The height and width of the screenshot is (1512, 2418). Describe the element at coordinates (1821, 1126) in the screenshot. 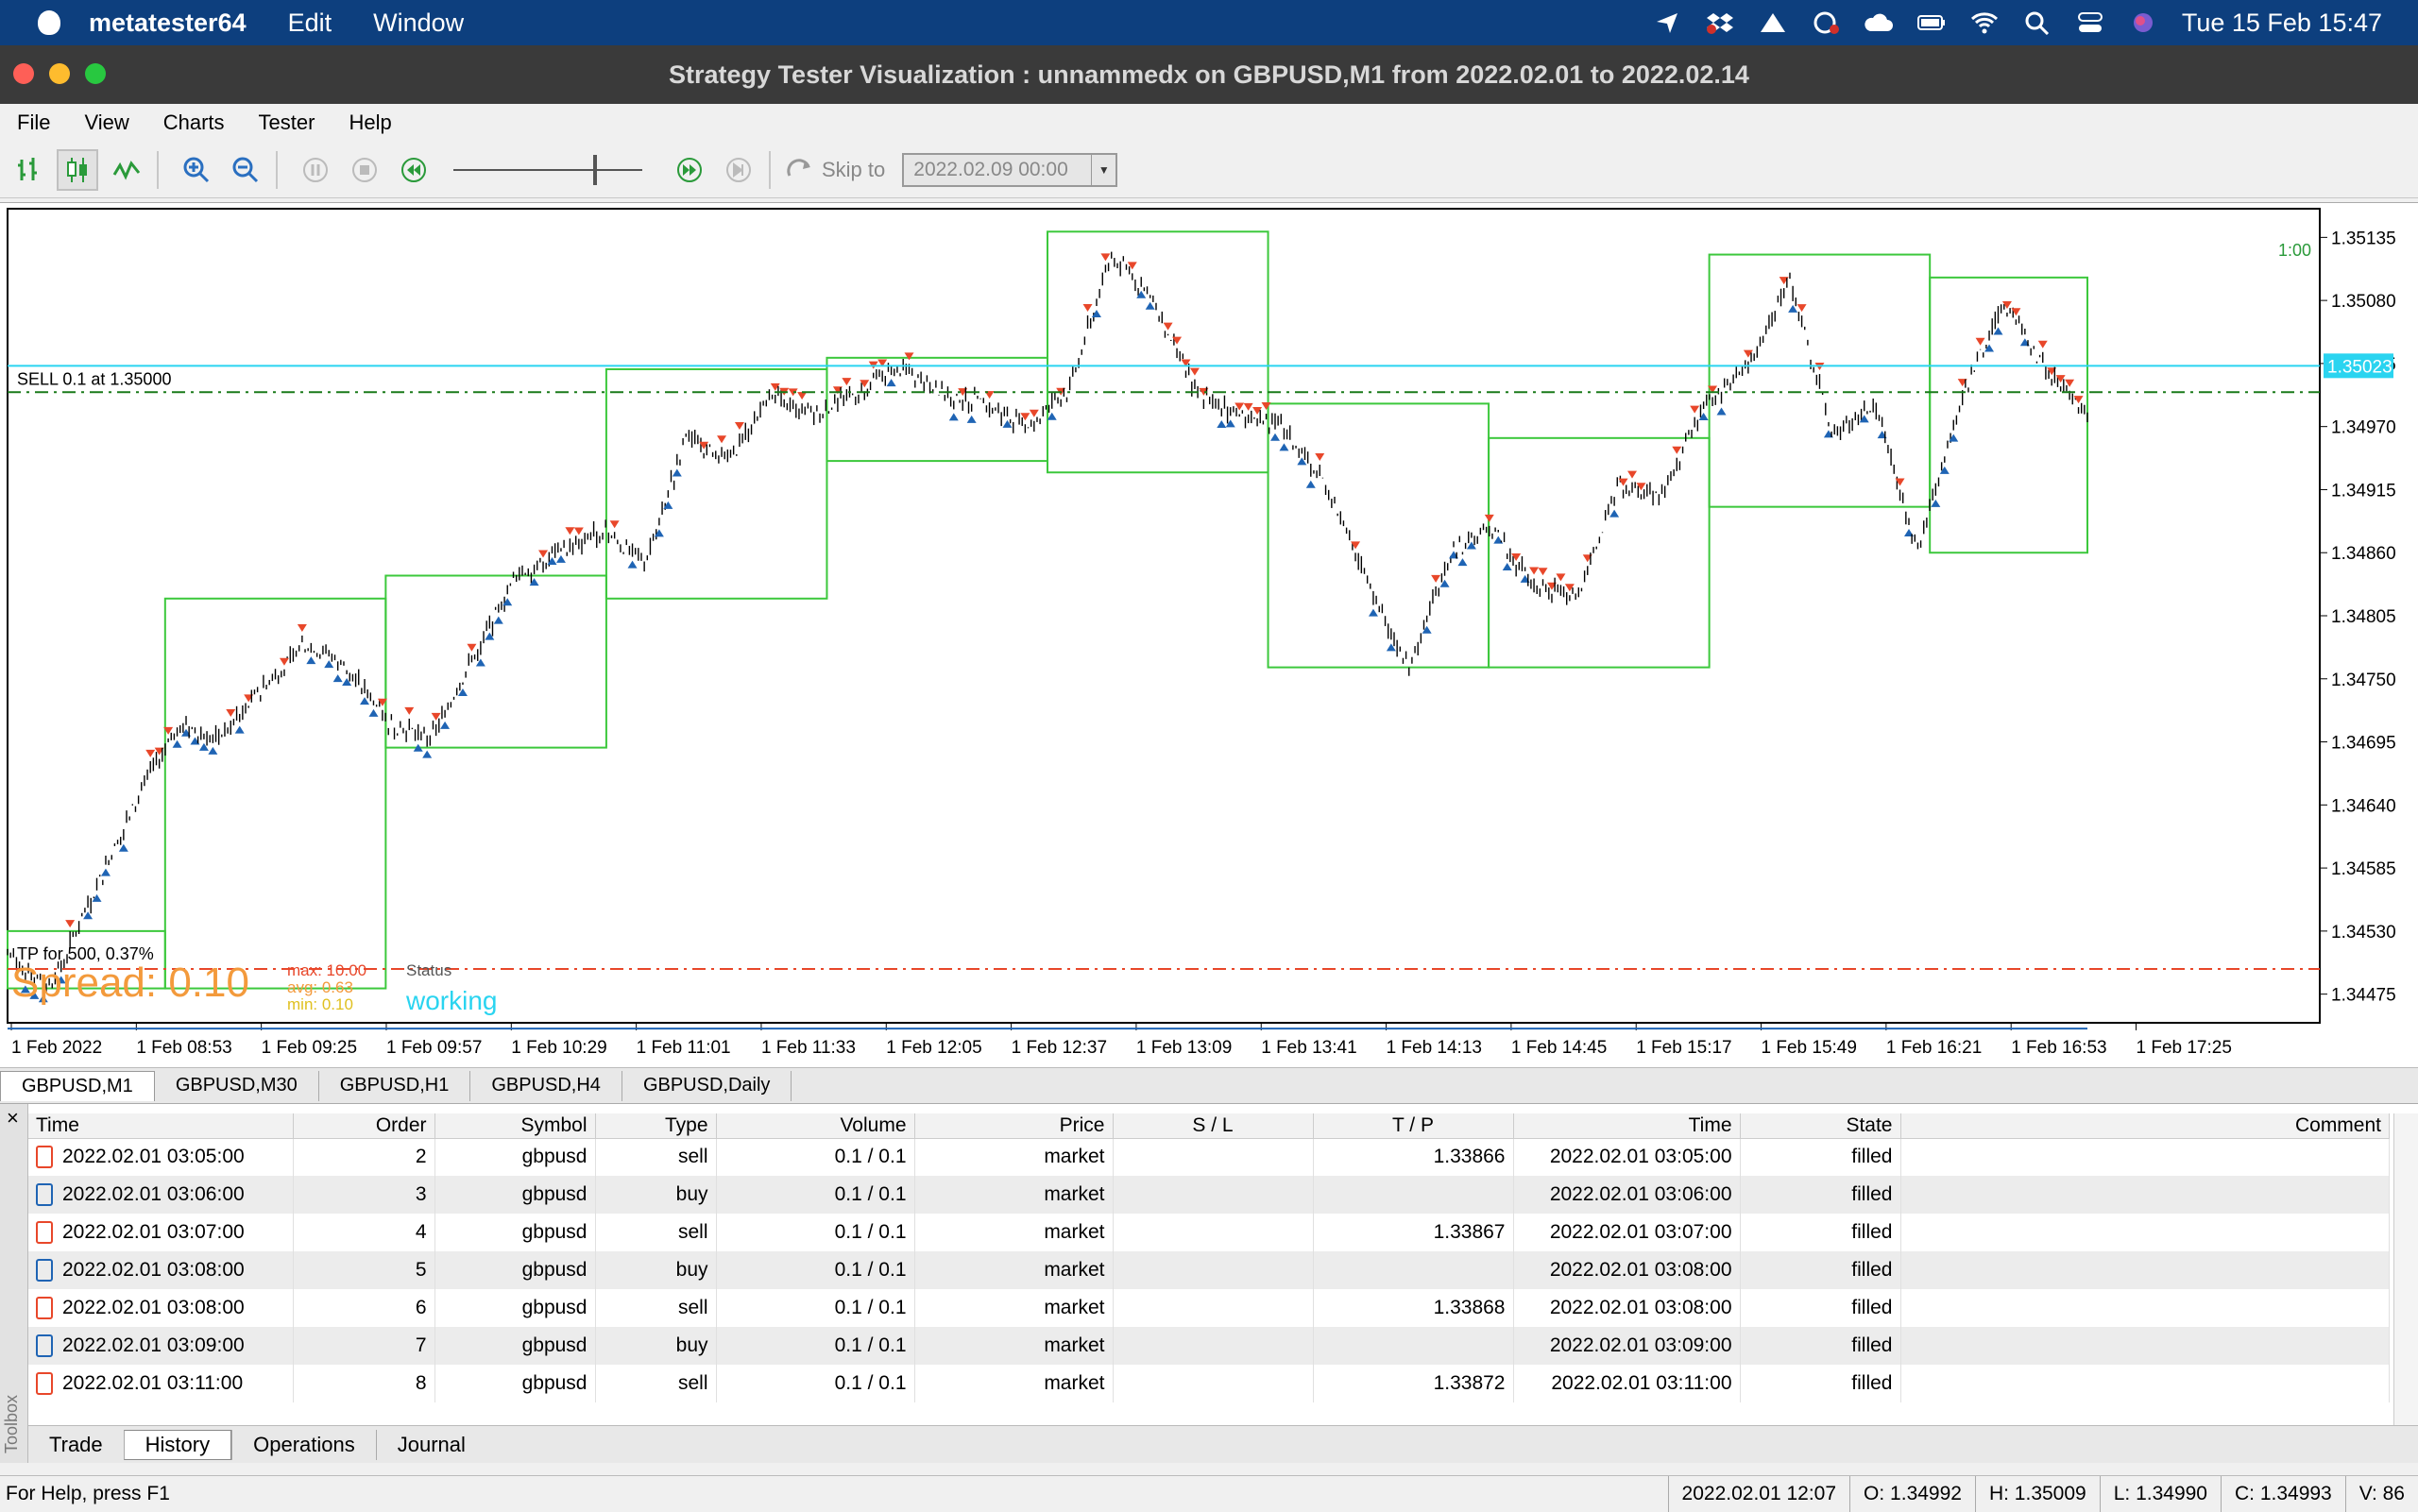

I see `col-state: State` at that location.